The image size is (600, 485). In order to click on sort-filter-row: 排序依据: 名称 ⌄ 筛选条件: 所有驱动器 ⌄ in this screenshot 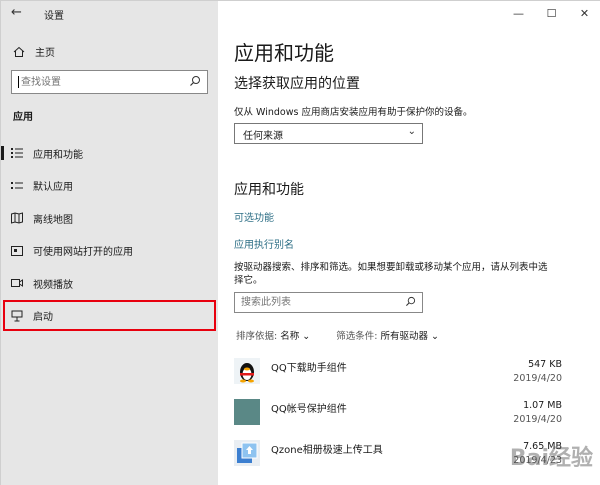, I will do `click(337, 335)`.